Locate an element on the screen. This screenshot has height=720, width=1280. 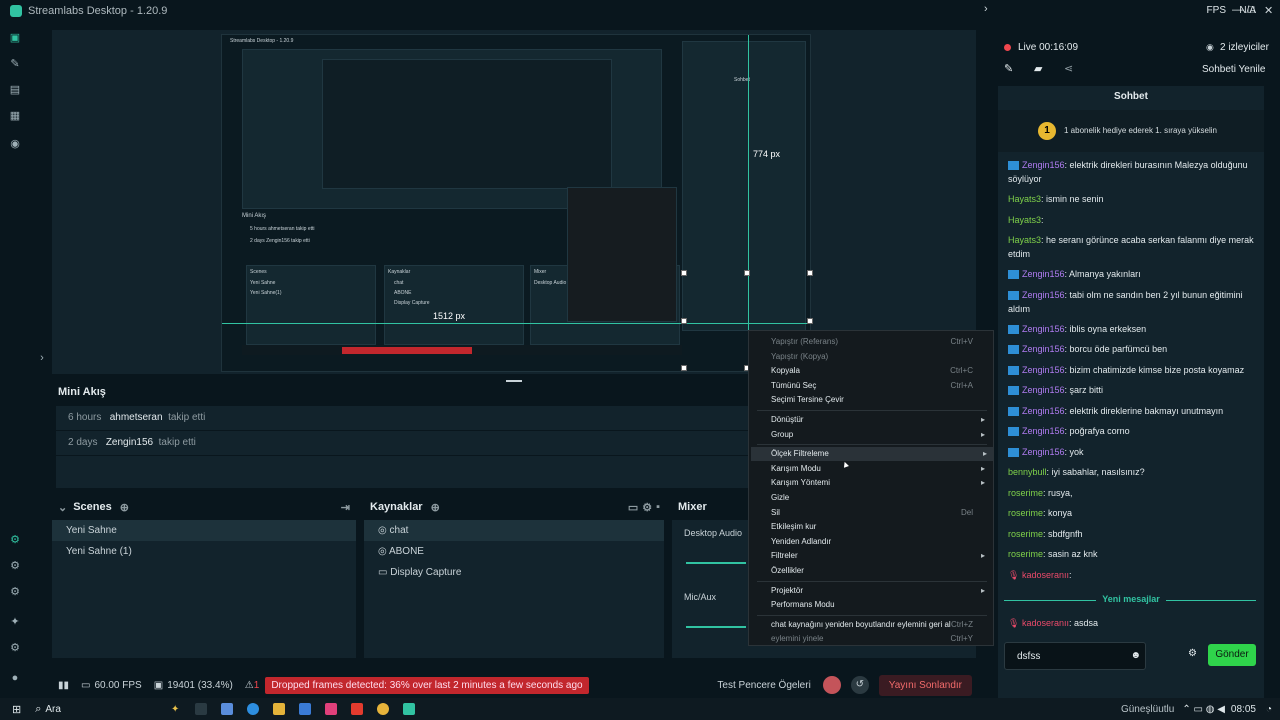
context-menu-item: Karışım Yöntemi ▸ is located at coordinates (881, 483).